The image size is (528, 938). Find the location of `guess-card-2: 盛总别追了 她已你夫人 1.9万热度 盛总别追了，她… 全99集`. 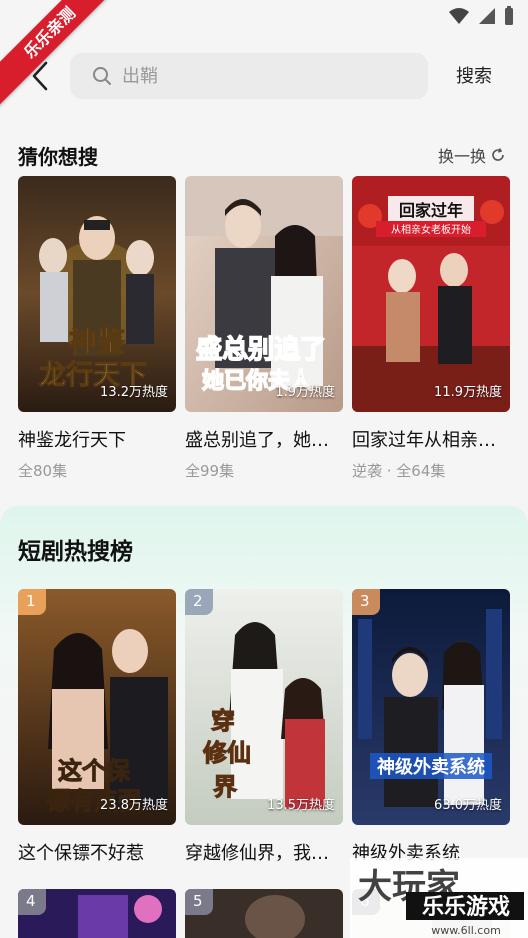

guess-card-2: 盛总别追了 她已你夫人 1.9万热度 盛总别追了，她… 全99集 is located at coordinates (264, 328).